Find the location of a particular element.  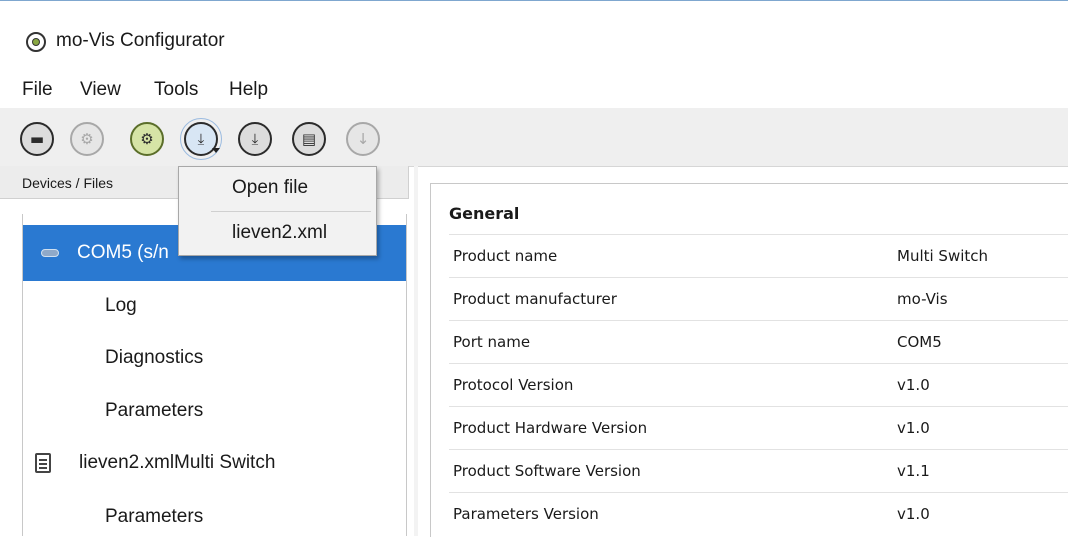

tree-item-diagnostics: Diagnostics is located at coordinates (214, 358).